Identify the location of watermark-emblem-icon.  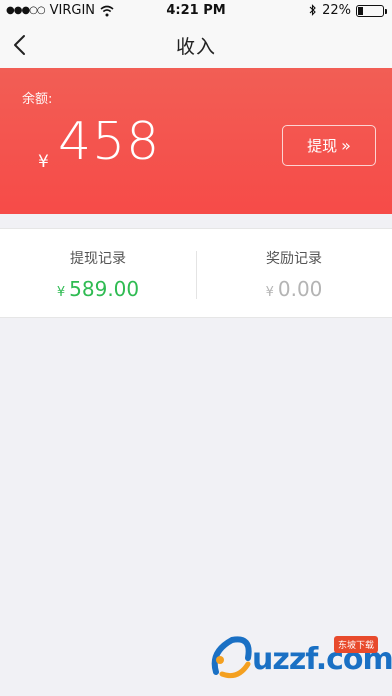
(231, 657).